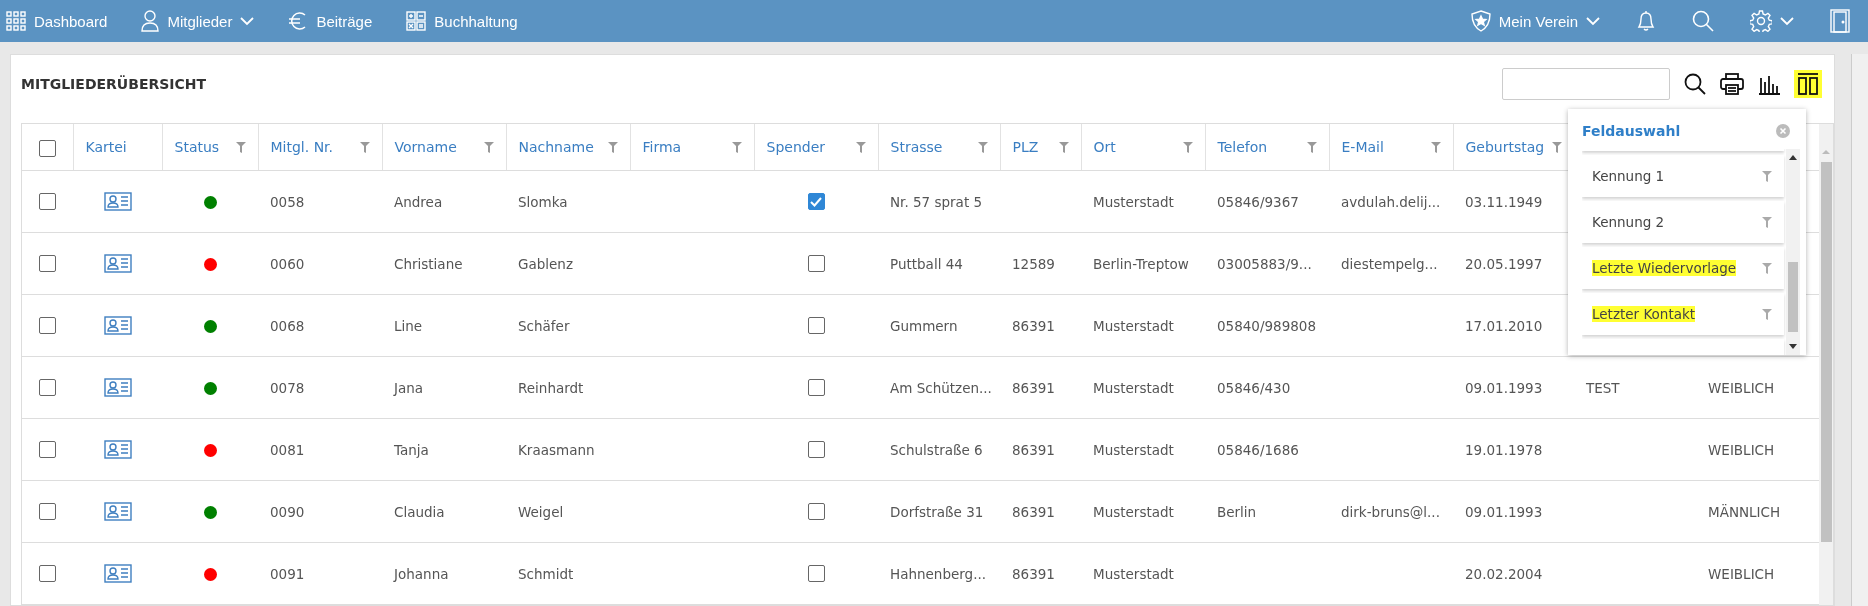 The height and width of the screenshot is (606, 1868). Describe the element at coordinates (924, 325) in the screenshot. I see `table-cell: Gummern` at that location.